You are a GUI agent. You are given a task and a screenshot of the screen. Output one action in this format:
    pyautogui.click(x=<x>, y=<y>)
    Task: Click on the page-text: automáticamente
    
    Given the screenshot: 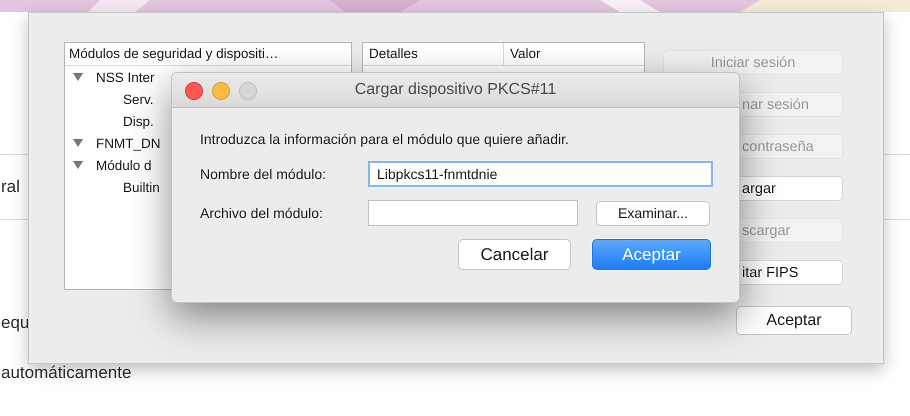 What is the action you would take?
    pyautogui.click(x=66, y=373)
    